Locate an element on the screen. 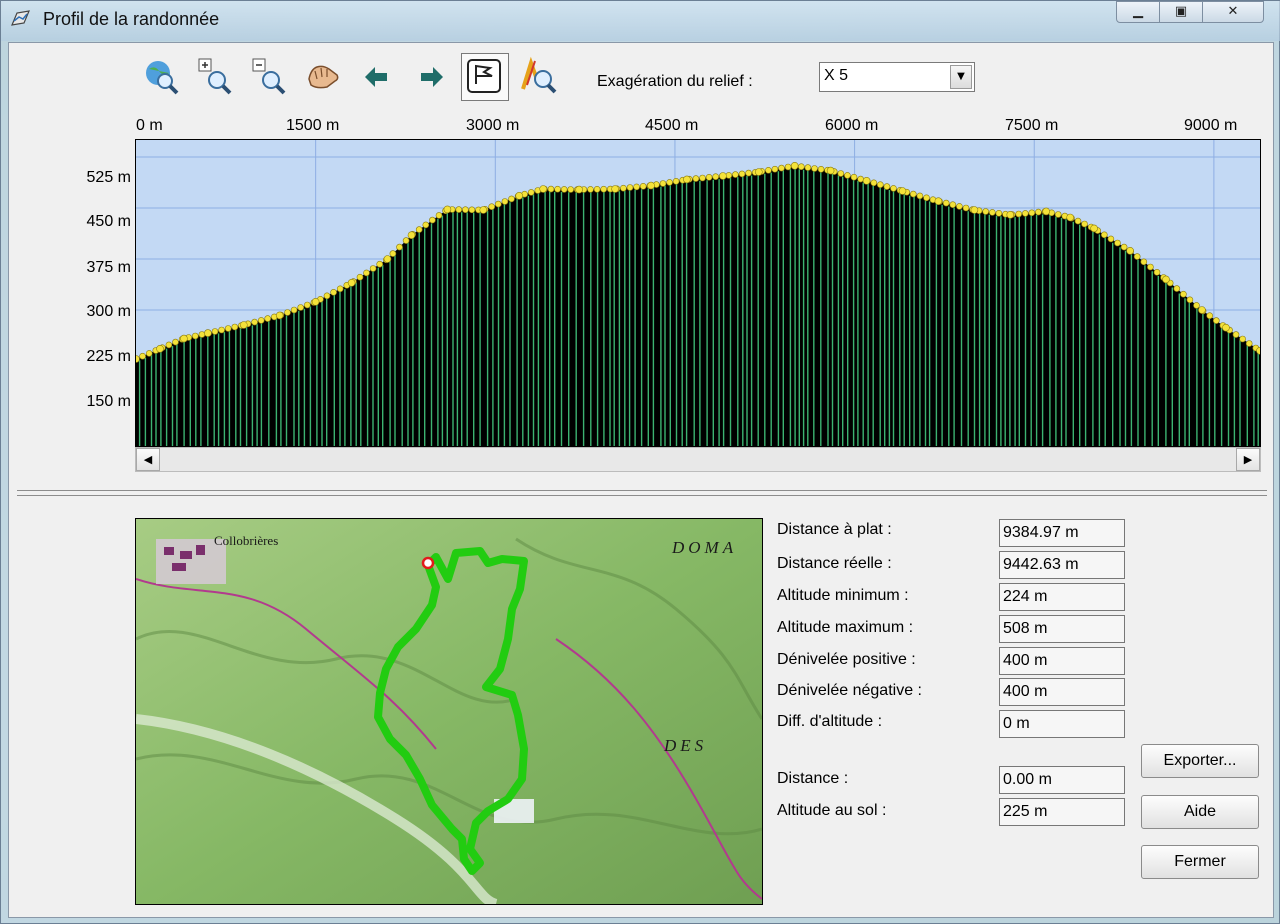  stat-value-flat-distance: 9384.97 m is located at coordinates (1062, 533).